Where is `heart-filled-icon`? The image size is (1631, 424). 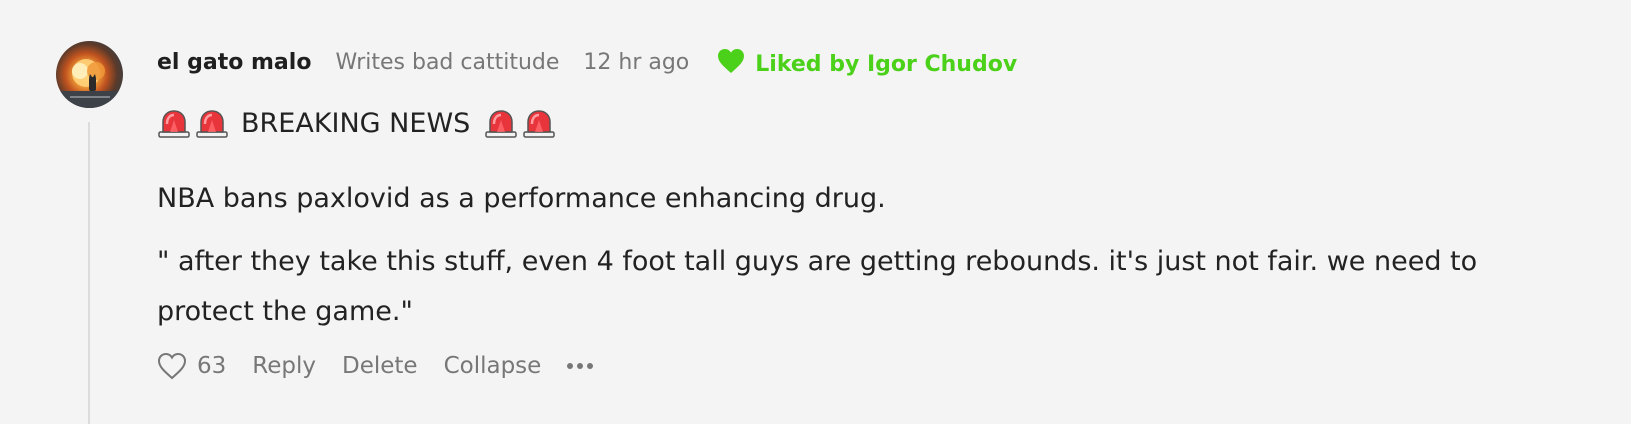
heart-filled-icon is located at coordinates (731, 61).